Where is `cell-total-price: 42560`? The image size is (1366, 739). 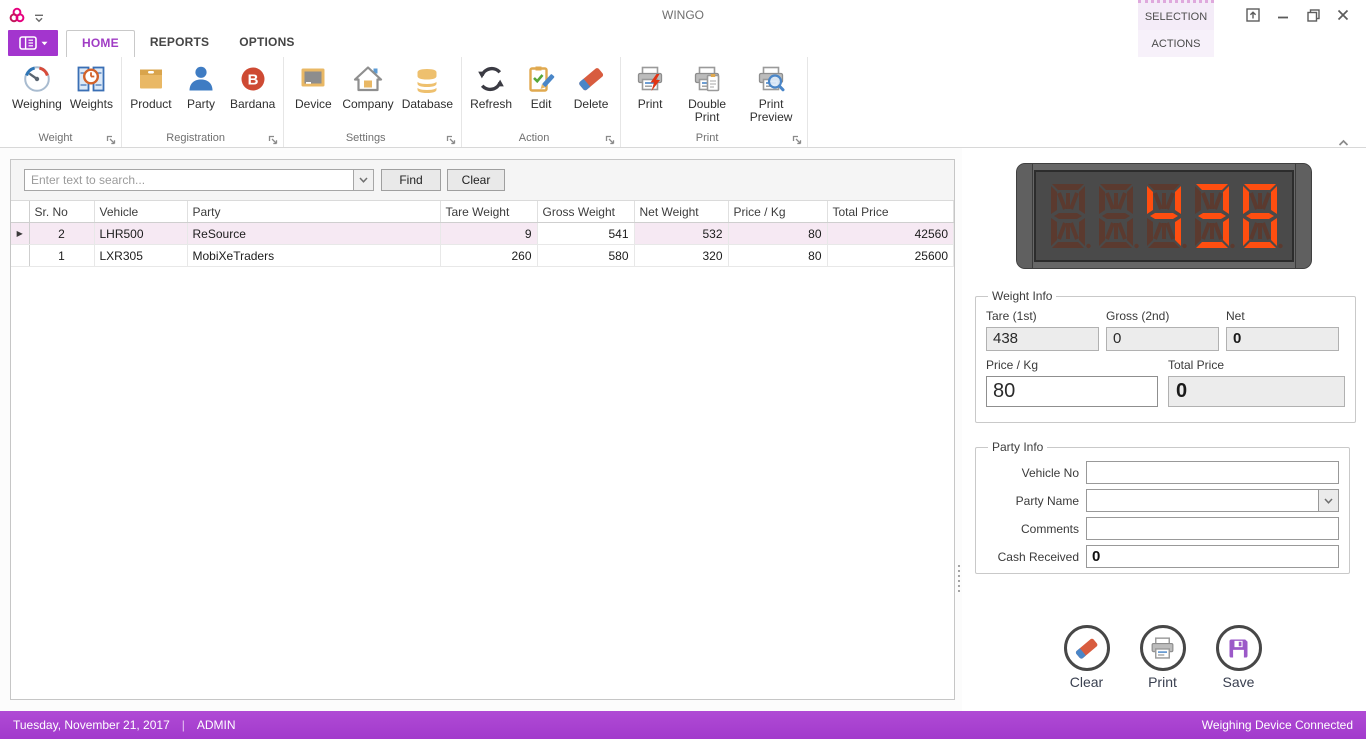 cell-total-price: 42560 is located at coordinates (890, 233).